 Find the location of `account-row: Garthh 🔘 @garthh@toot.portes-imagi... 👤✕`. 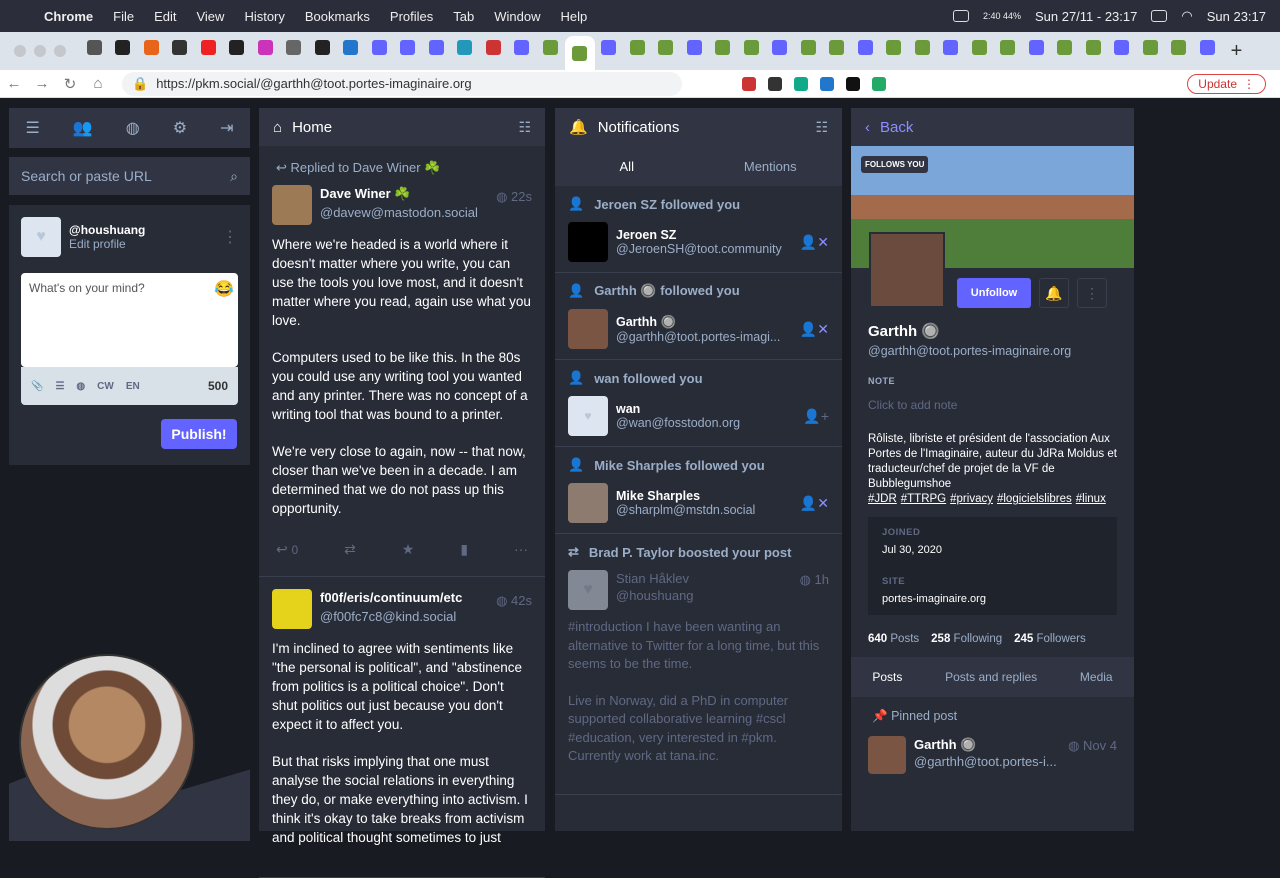

account-row: Garthh 🔘 @garthh@toot.portes-imagi... 👤✕ is located at coordinates (698, 329).